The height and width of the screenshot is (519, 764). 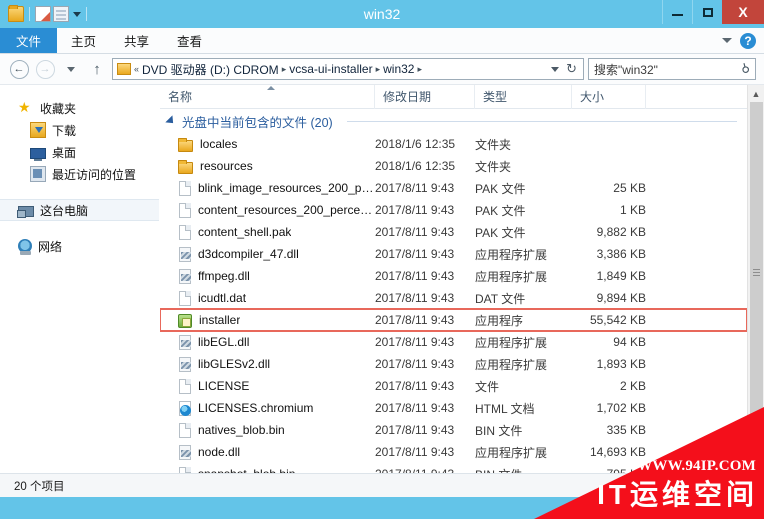 What do you see at coordinates (523, 96) in the screenshot?
I see `column-header-type: 类型` at bounding box center [523, 96].